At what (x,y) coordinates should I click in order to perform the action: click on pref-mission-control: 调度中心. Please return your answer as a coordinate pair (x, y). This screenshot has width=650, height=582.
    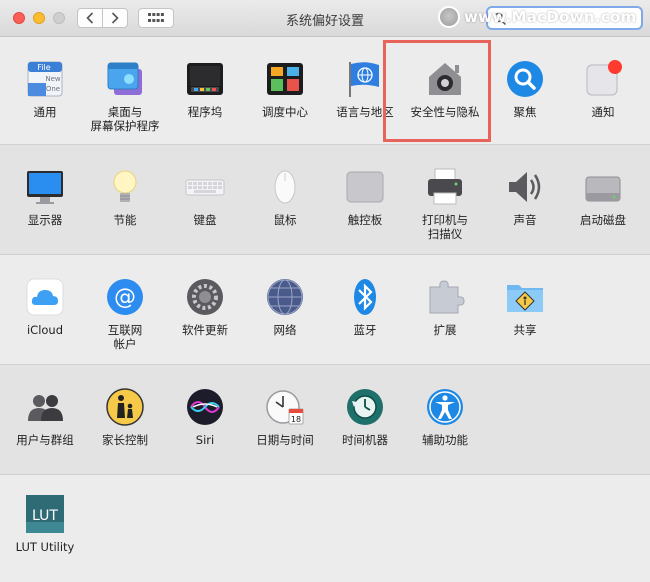
    Looking at the image, I should click on (285, 89).